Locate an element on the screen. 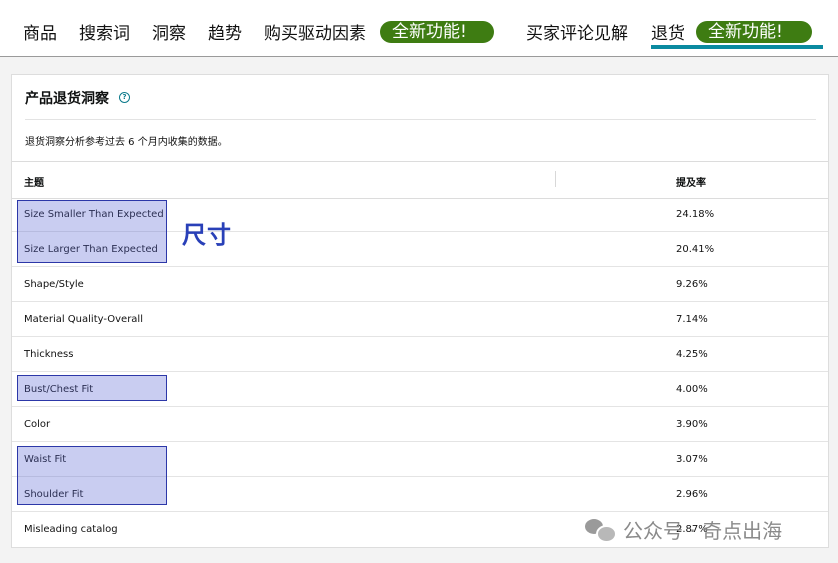 Image resolution: width=838 pixels, height=563 pixels. row-topic: Thickness is located at coordinates (49, 354).